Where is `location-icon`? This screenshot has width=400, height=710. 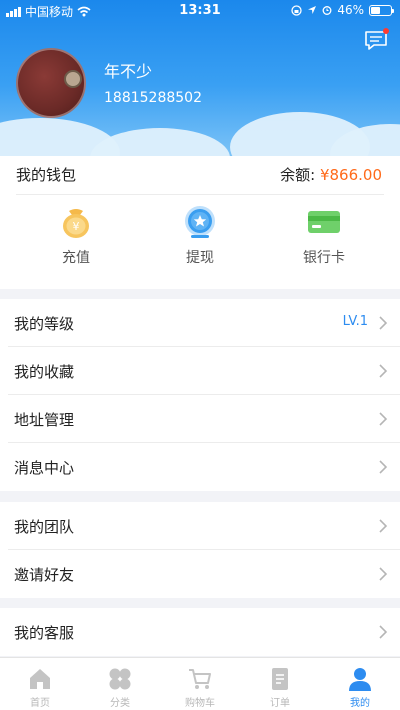 location-icon is located at coordinates (312, 10).